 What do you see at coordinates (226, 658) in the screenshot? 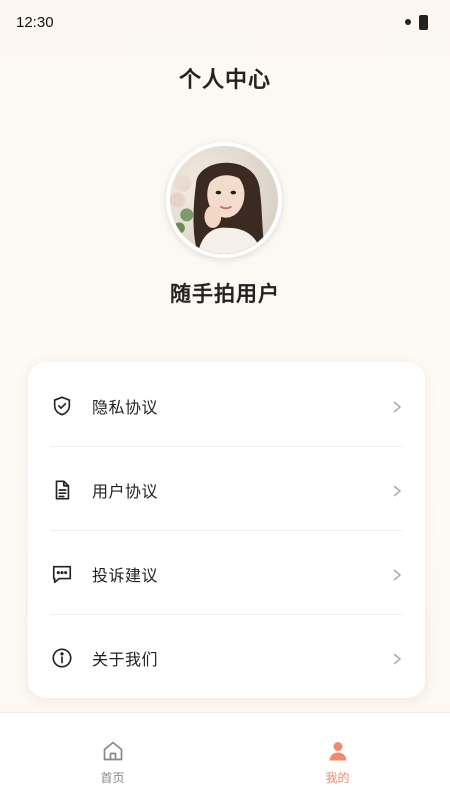
I see `menu-item-about-us: 关于我们` at bounding box center [226, 658].